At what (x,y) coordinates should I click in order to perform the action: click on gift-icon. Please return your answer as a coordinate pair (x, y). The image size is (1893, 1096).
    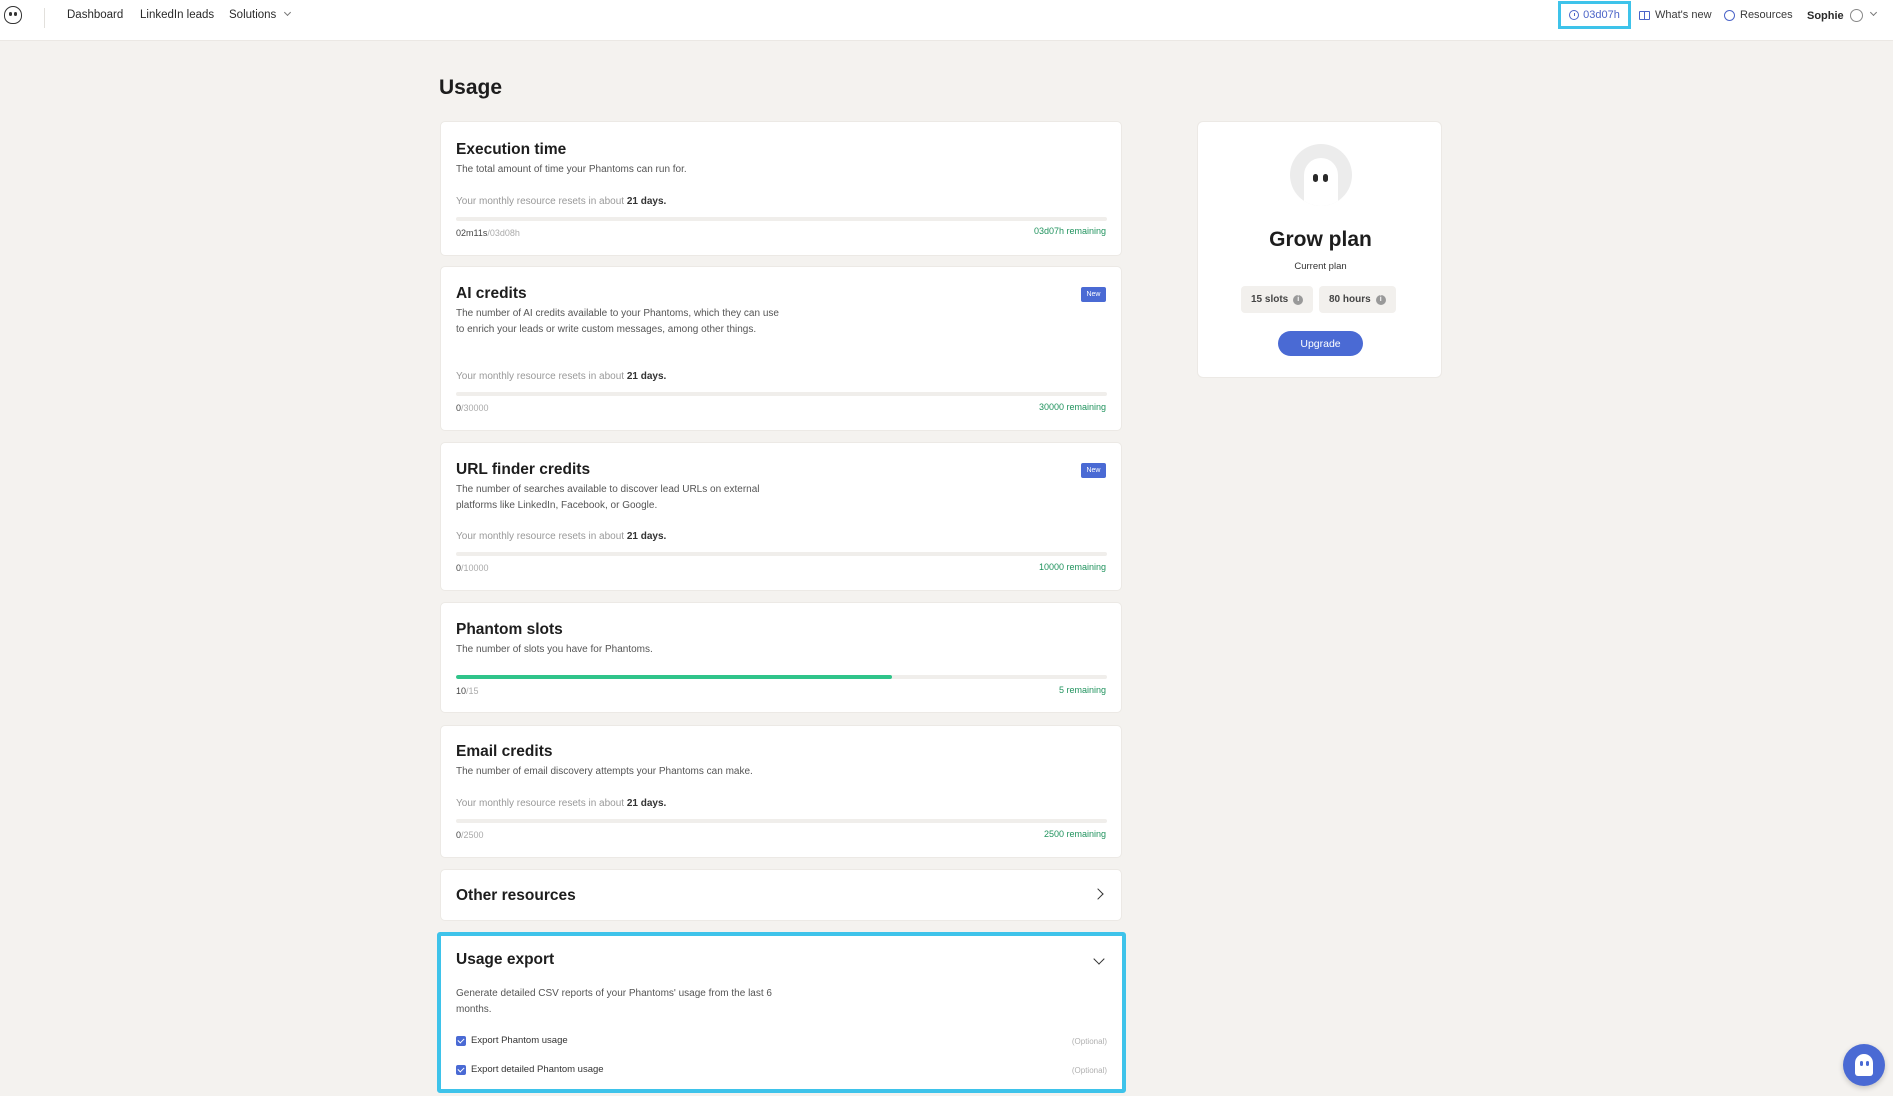
    Looking at the image, I should click on (1644, 15).